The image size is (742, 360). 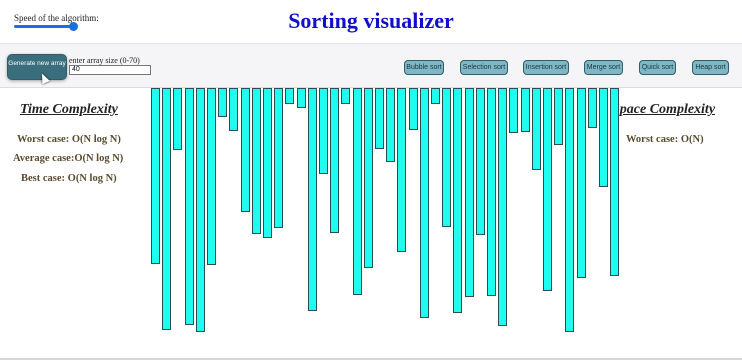 I want to click on bubble-sort-button: Bubble sort, so click(x=424, y=67).